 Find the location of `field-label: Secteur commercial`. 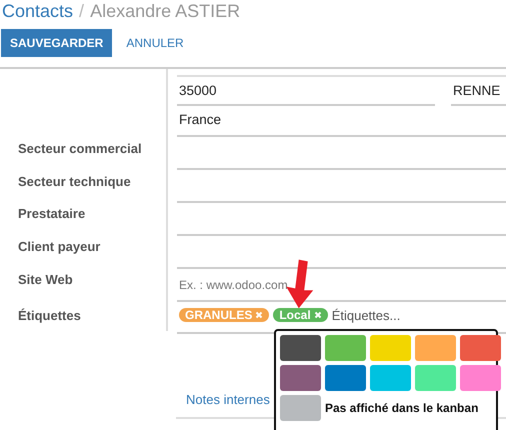

field-label: Secteur commercial is located at coordinates (80, 148).